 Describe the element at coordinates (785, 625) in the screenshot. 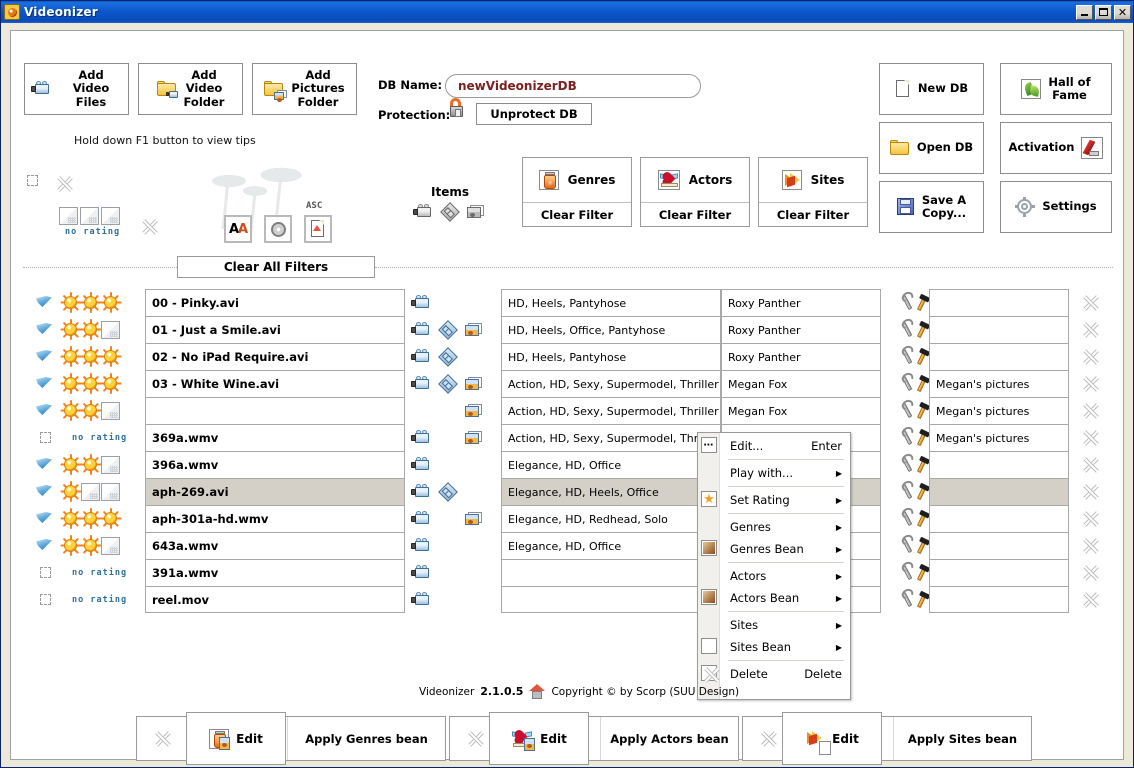

I see `context-menu-item: Sites ▶` at that location.